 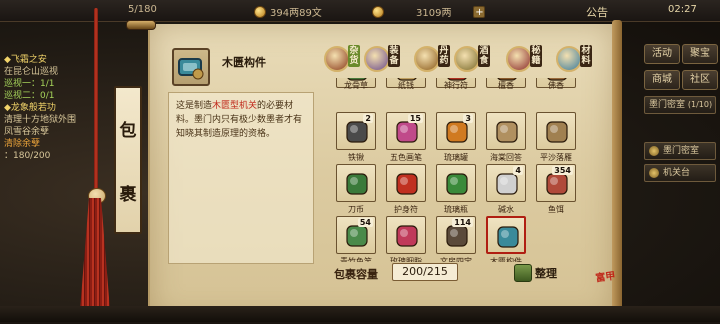 I want to click on capacity-label: 包裹容量, so click(x=356, y=274).